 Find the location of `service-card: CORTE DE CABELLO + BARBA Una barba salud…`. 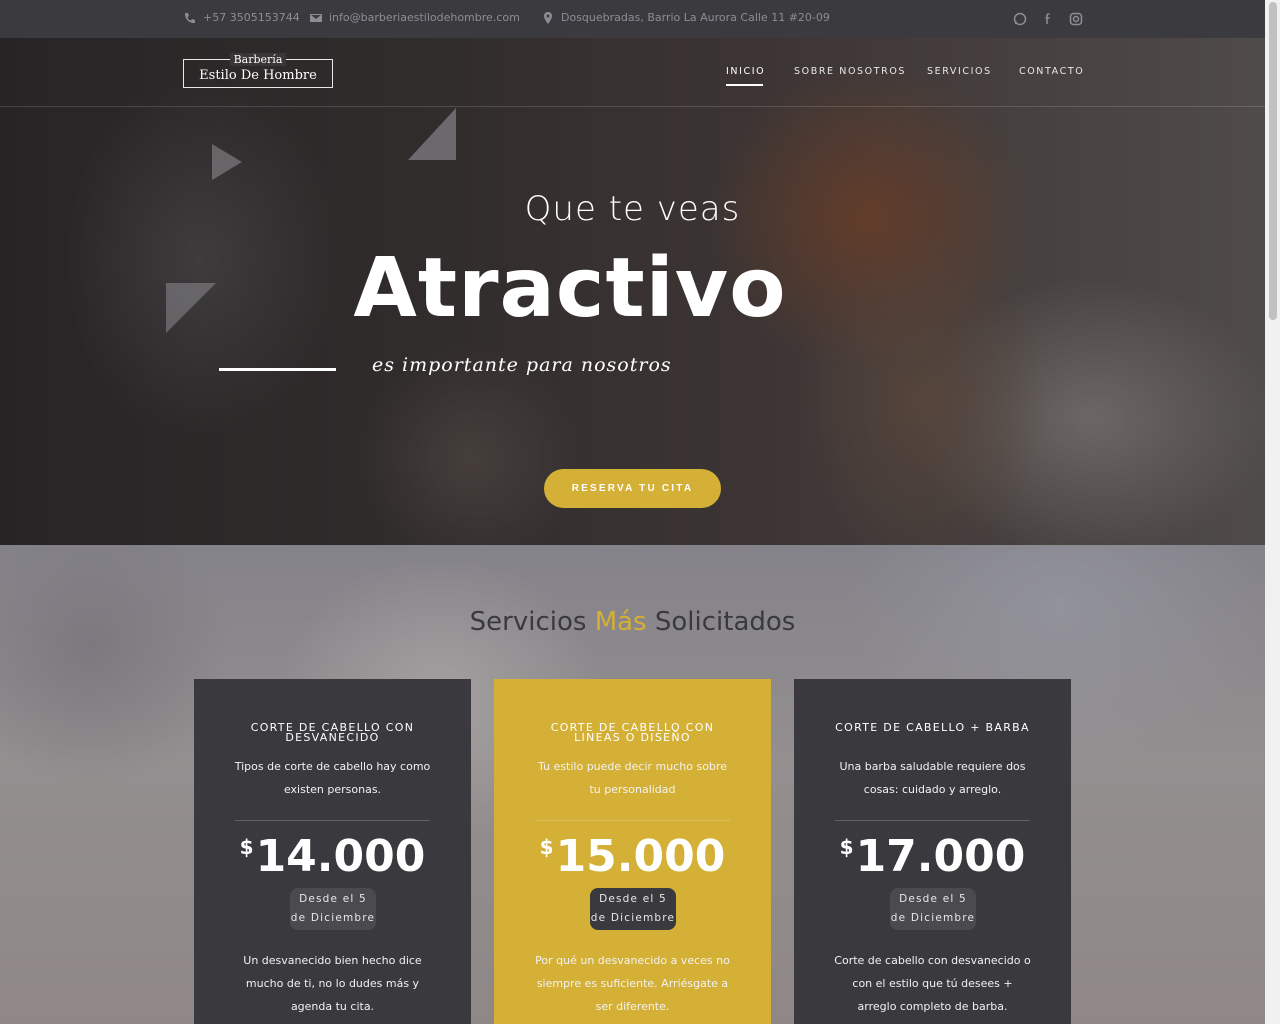

service-card: CORTE DE CABELLO + BARBA Una barba salud… is located at coordinates (932, 851).